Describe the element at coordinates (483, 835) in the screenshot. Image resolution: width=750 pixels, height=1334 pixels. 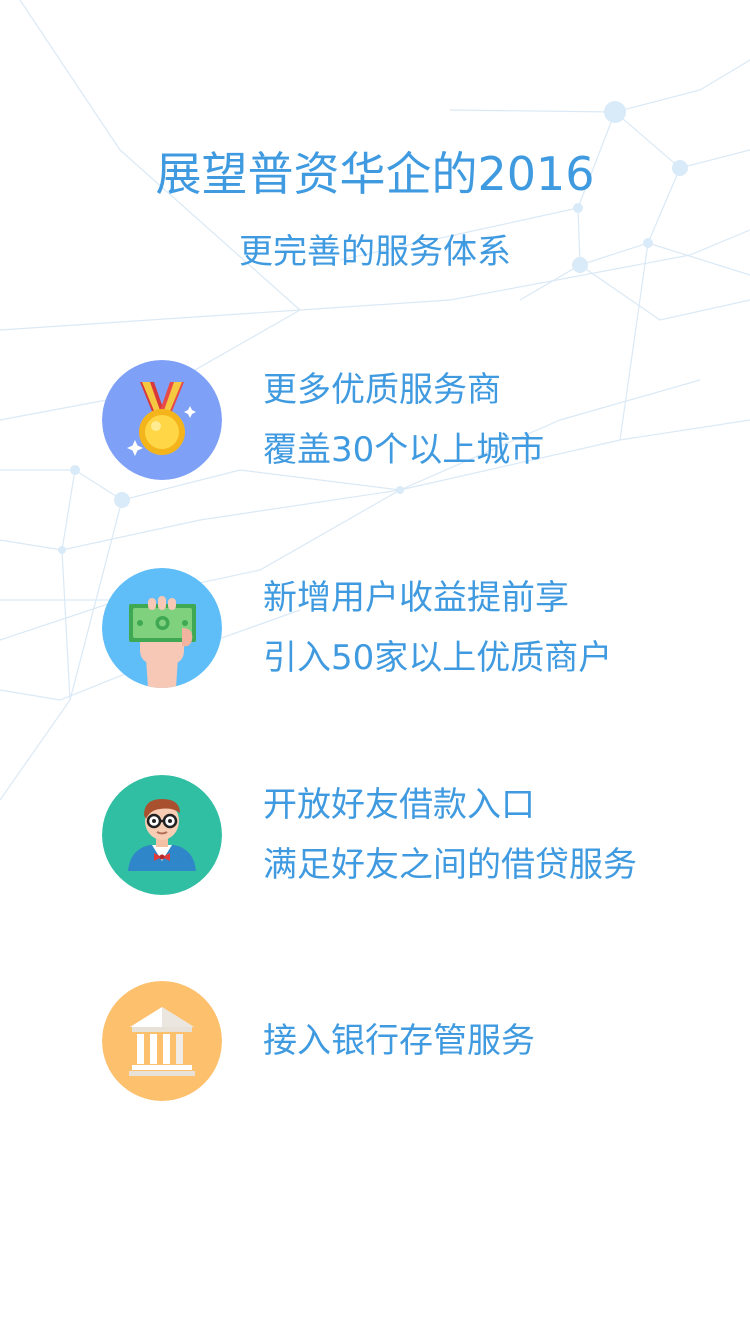
I see `feature-text: 开放好友借款入口 满足好友之间的借贷服务` at that location.